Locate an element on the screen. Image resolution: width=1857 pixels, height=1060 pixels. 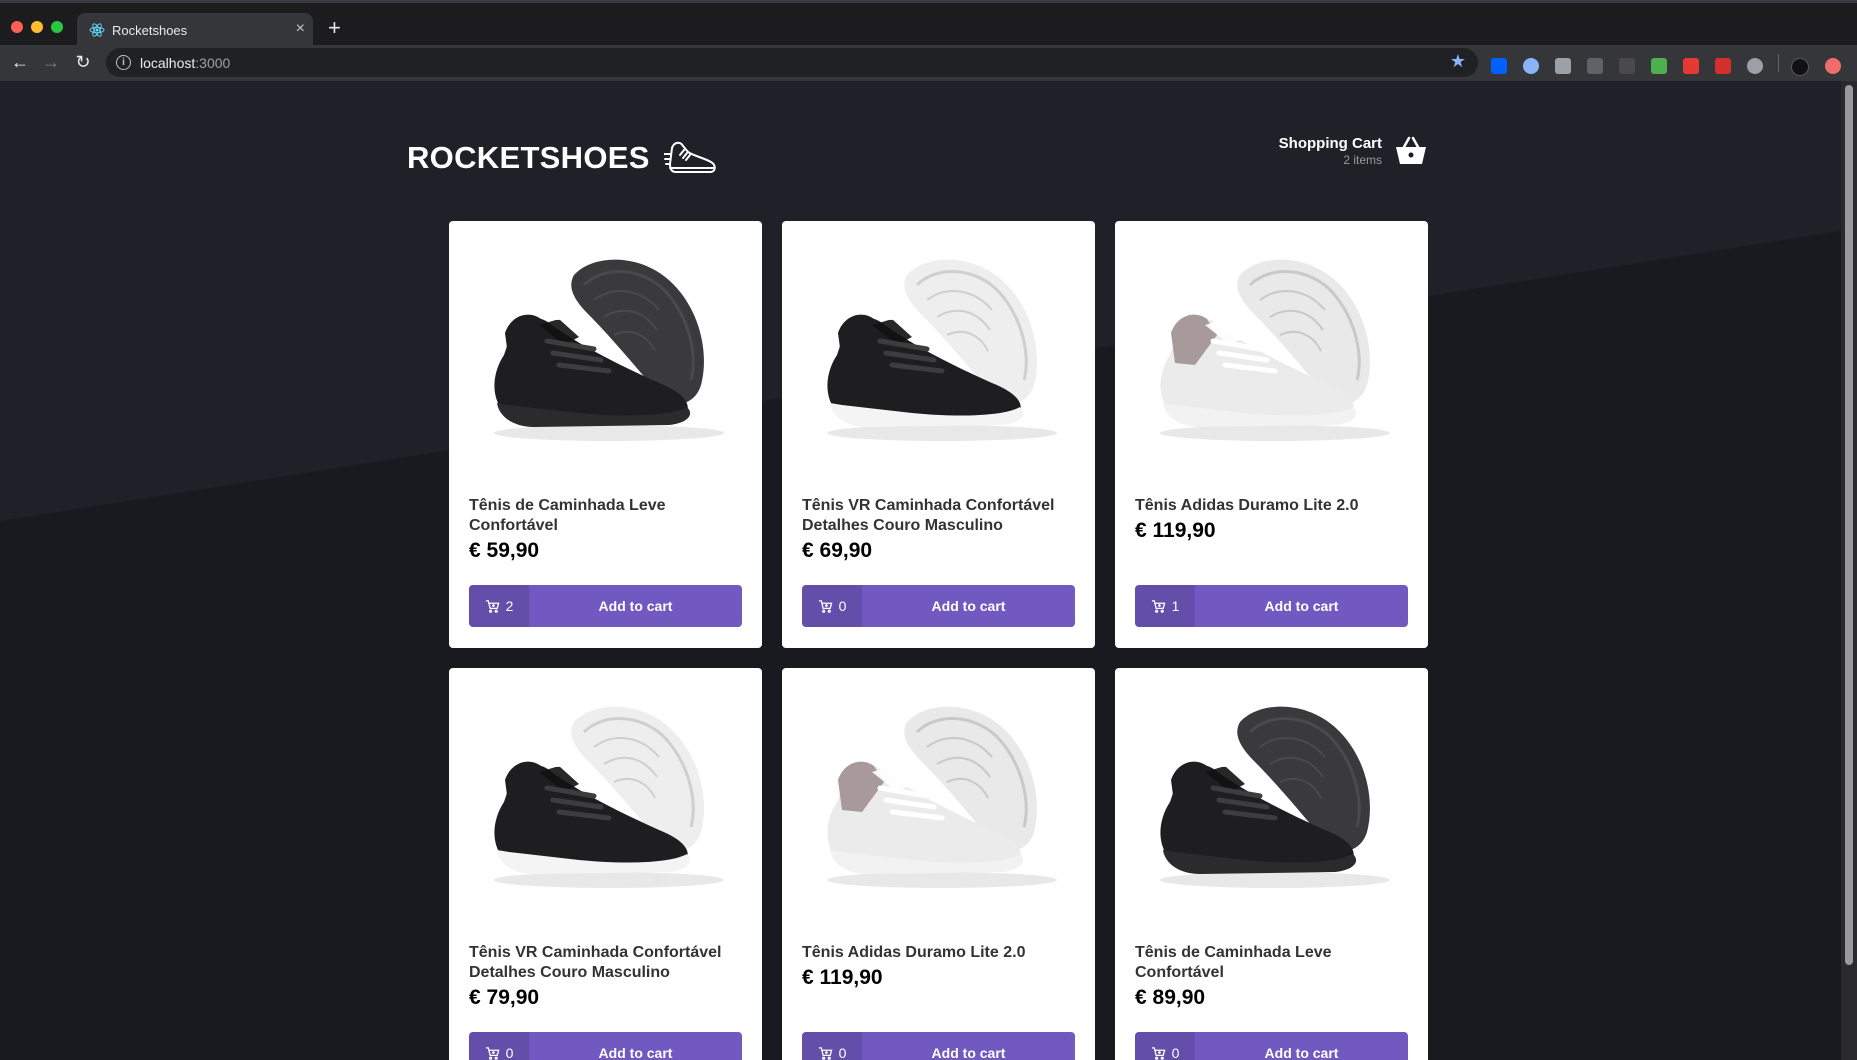
cart-amount: 1 is located at coordinates (1165, 606).